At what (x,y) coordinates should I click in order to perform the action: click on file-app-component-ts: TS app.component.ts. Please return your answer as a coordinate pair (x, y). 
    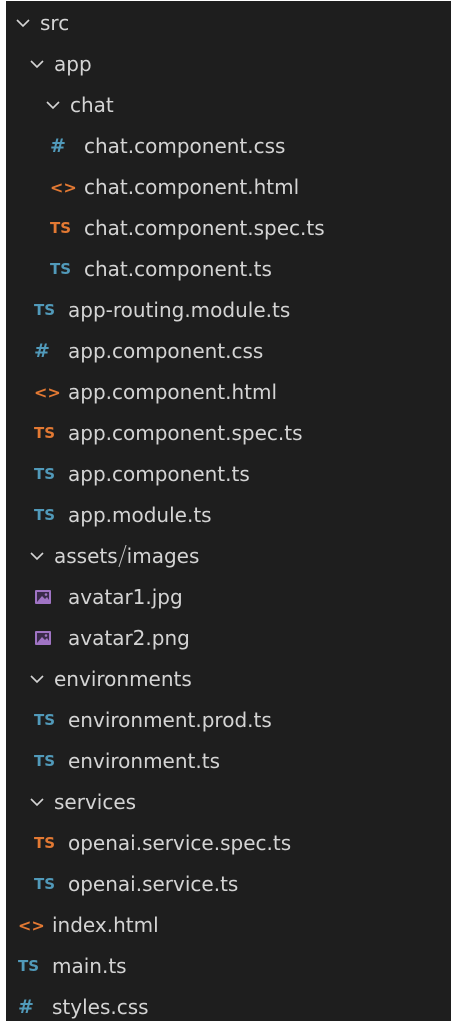
    Looking at the image, I should click on (228, 474).